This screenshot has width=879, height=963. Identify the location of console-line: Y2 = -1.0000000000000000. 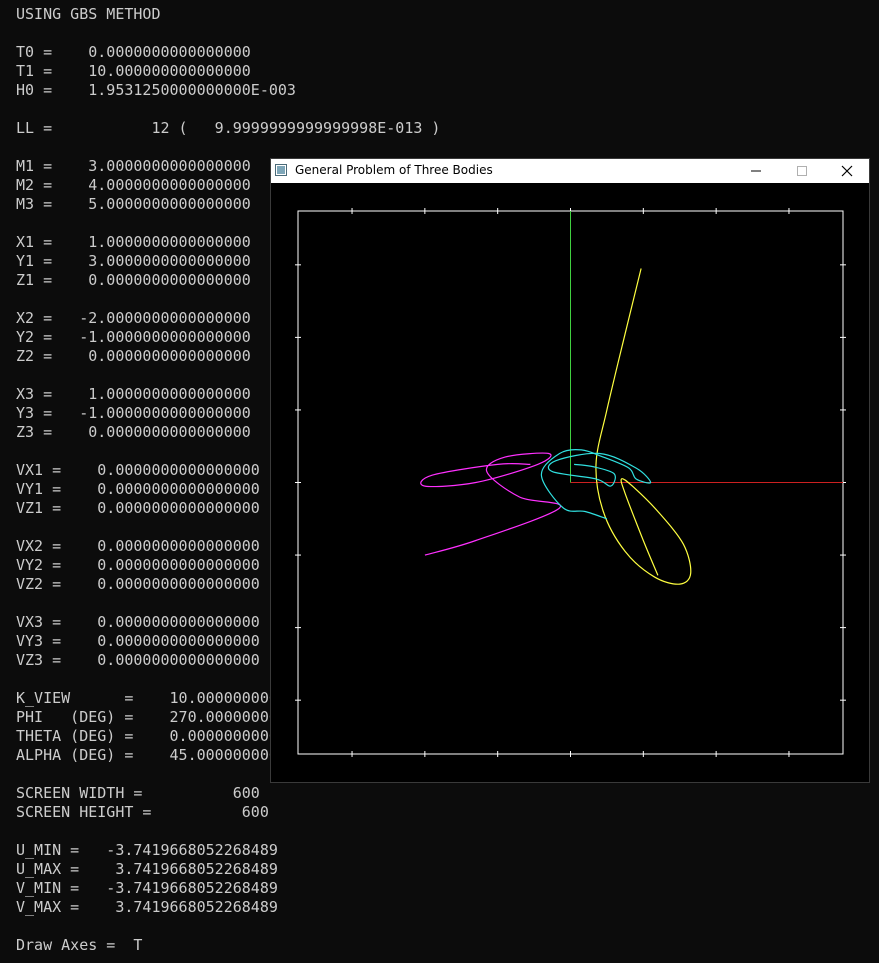
(133, 337).